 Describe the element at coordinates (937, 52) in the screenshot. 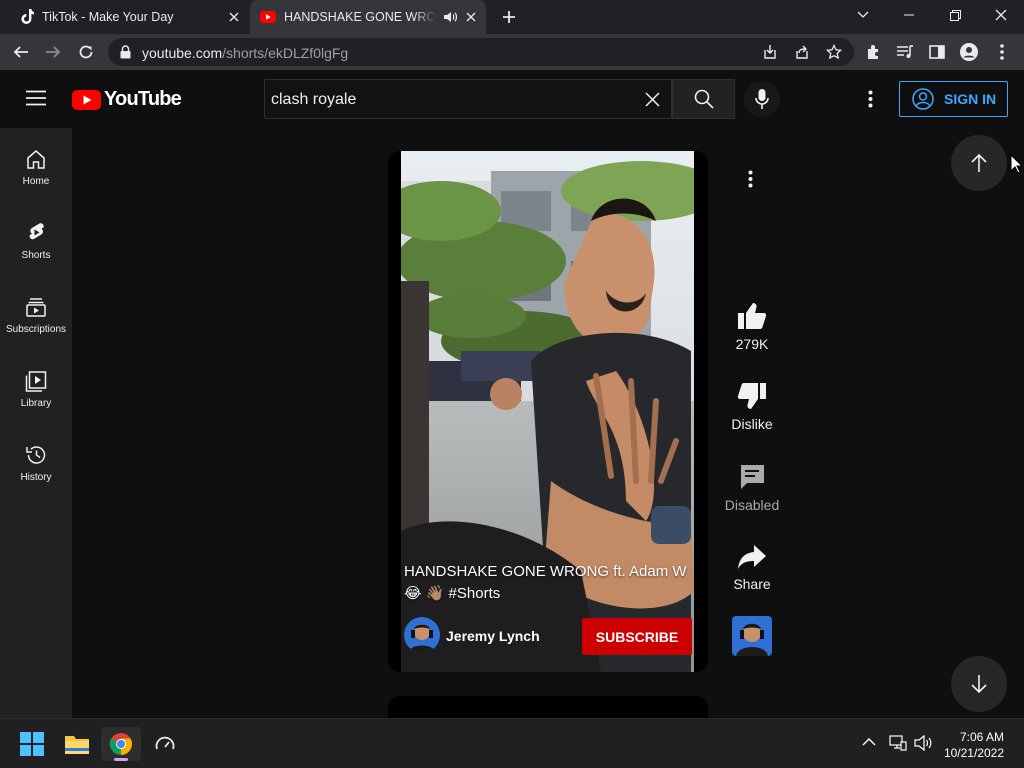

I see `side-panel-icon` at that location.